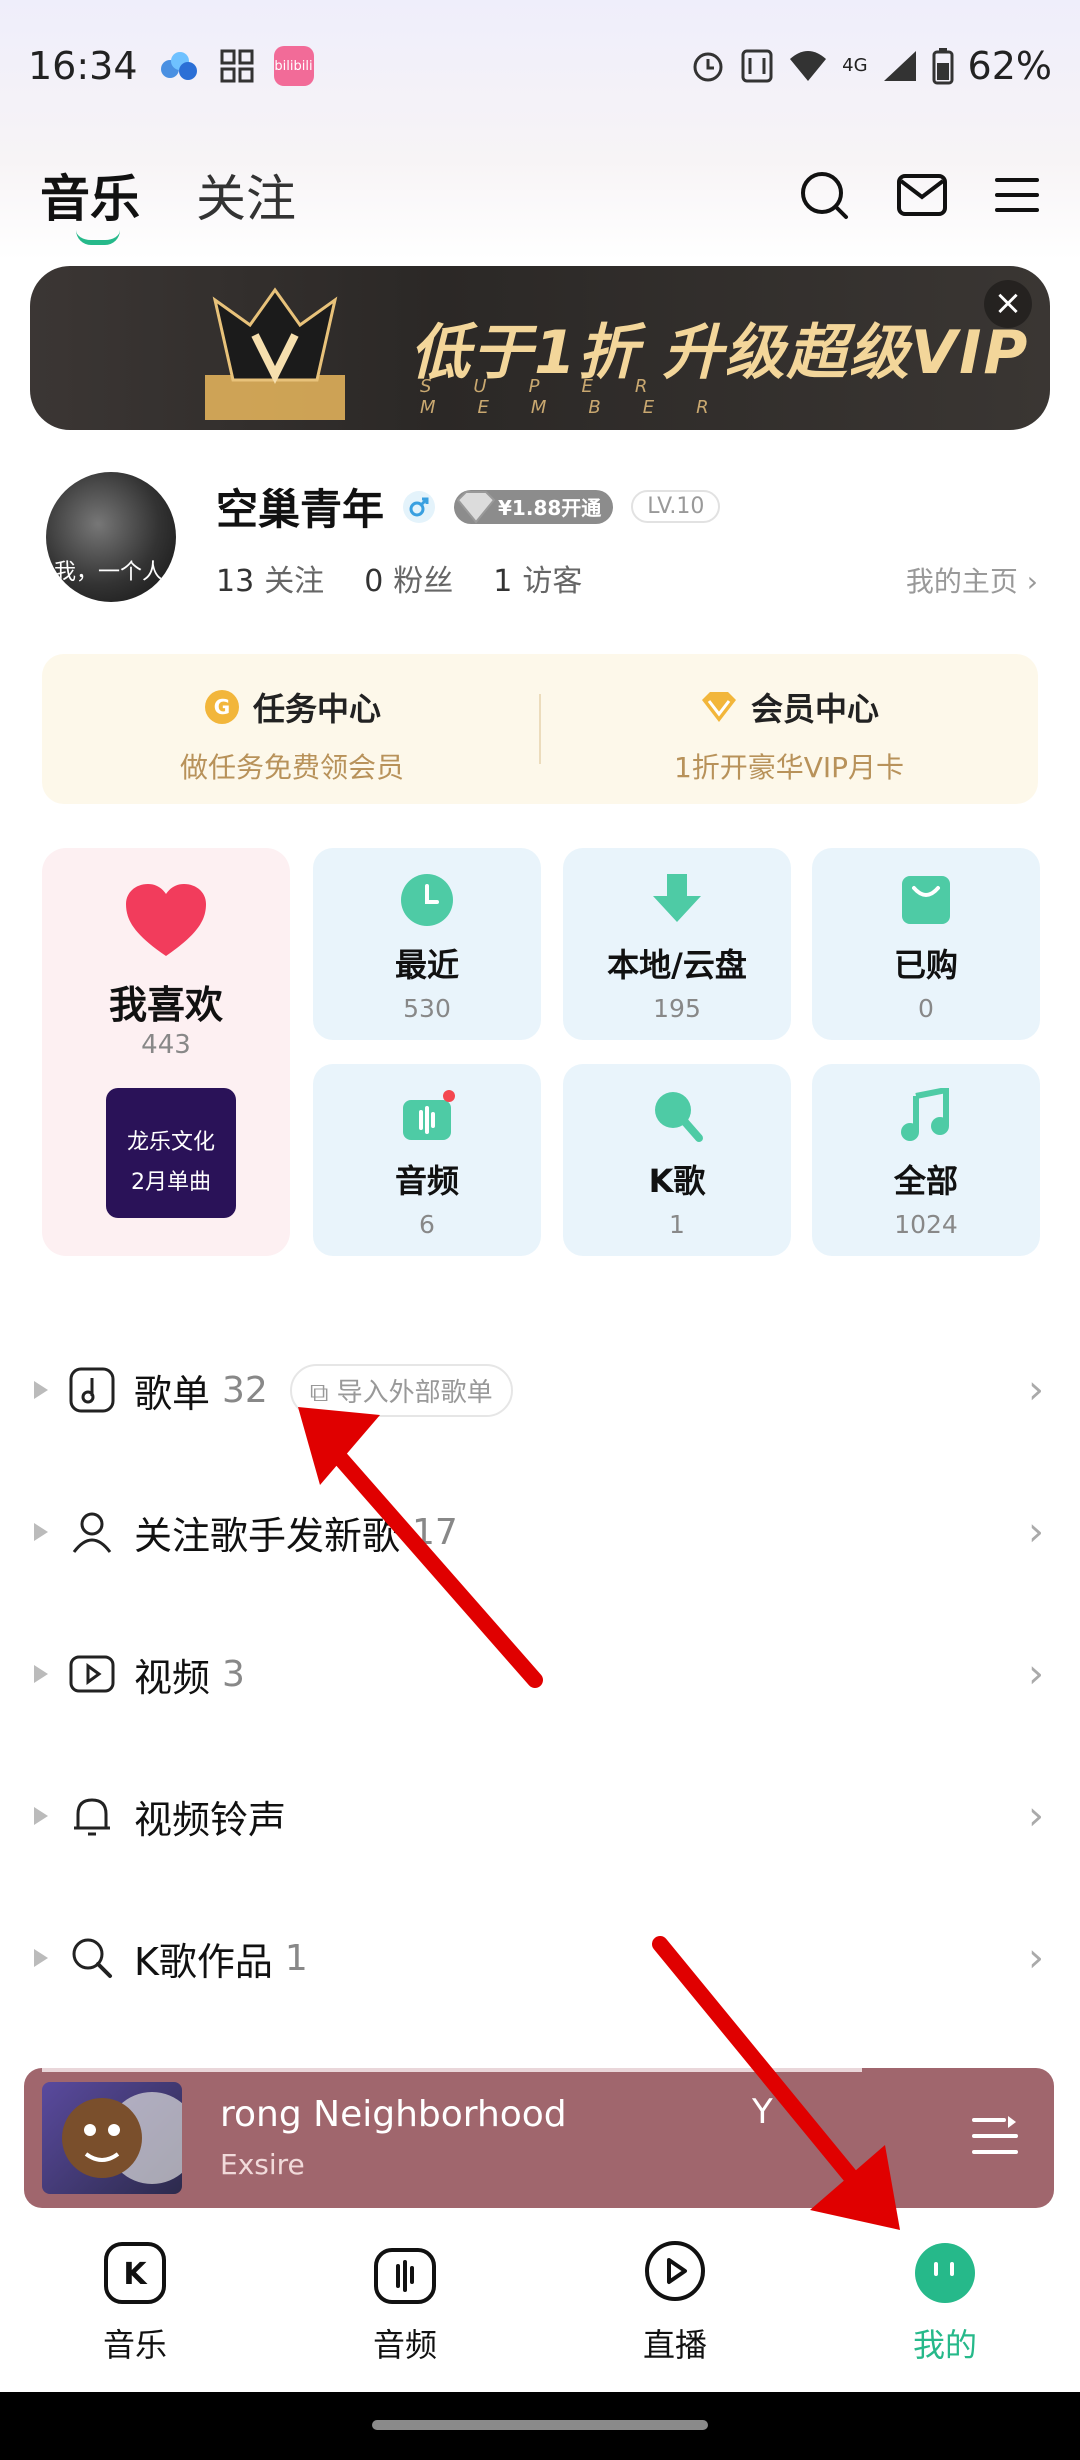  I want to click on profile-header: 空巢青年 ¥1.88开通 LV.10, so click(468, 506).